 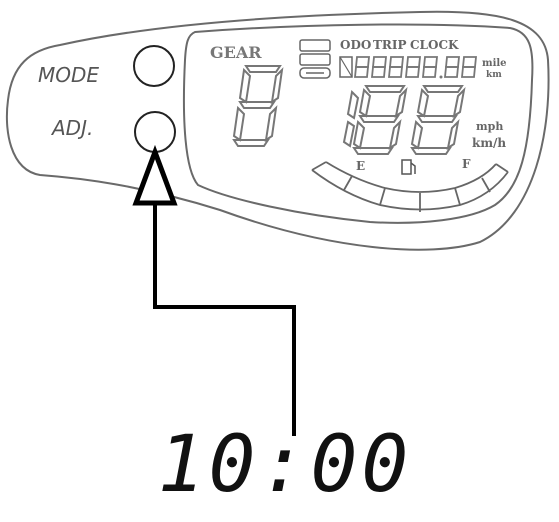 What do you see at coordinates (315, 59) in the screenshot?
I see `indicator-box-mid` at bounding box center [315, 59].